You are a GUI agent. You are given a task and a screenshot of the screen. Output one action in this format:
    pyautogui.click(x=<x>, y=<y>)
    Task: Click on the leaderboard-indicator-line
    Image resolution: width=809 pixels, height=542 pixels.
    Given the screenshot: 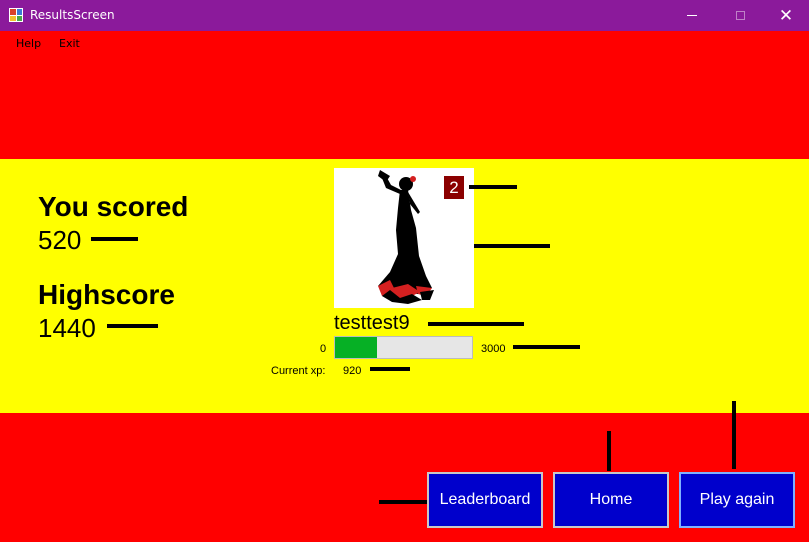 What is the action you would take?
    pyautogui.click(x=403, y=502)
    